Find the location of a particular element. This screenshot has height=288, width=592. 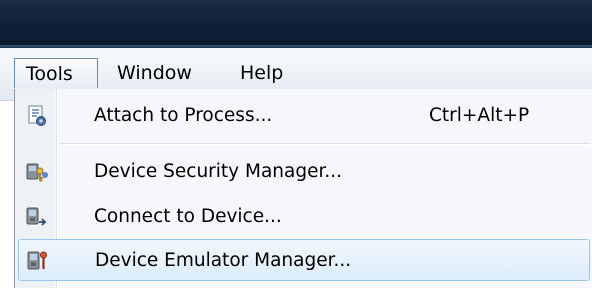

menu-separator-highlight is located at coordinates (325, 144).